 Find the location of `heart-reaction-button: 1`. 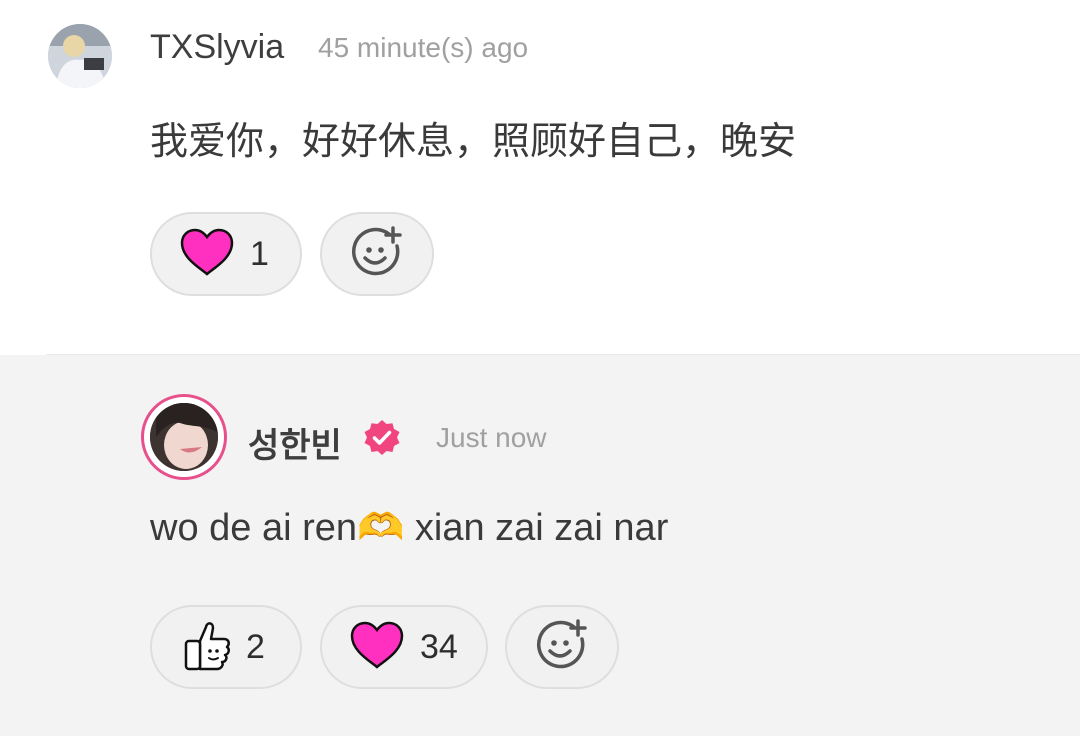

heart-reaction-button: 1 is located at coordinates (226, 254).